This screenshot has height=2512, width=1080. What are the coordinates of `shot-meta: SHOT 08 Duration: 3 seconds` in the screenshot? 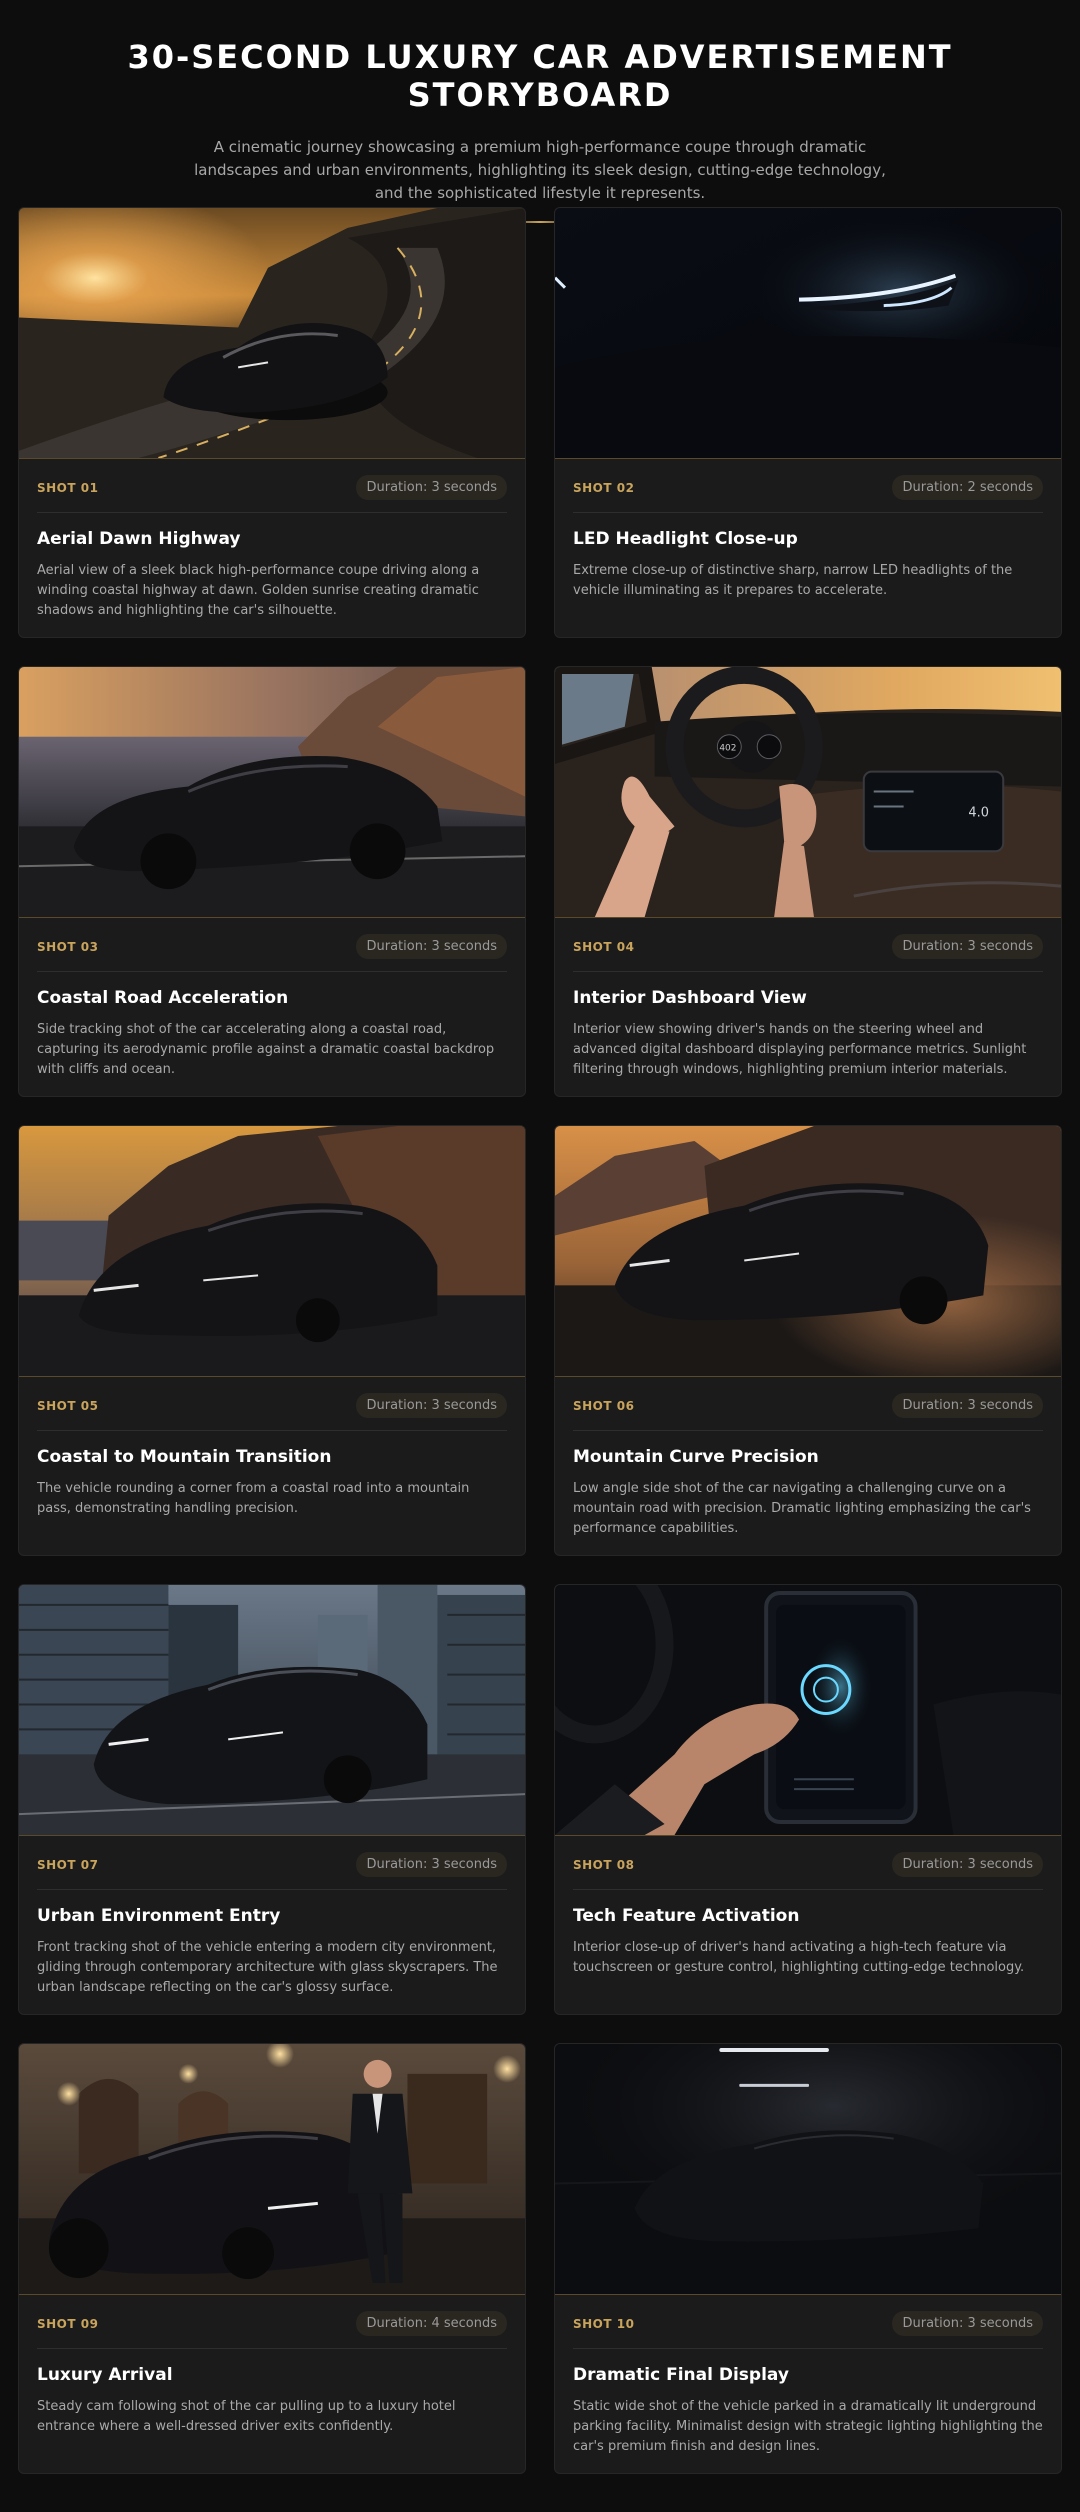 It's located at (808, 1871).